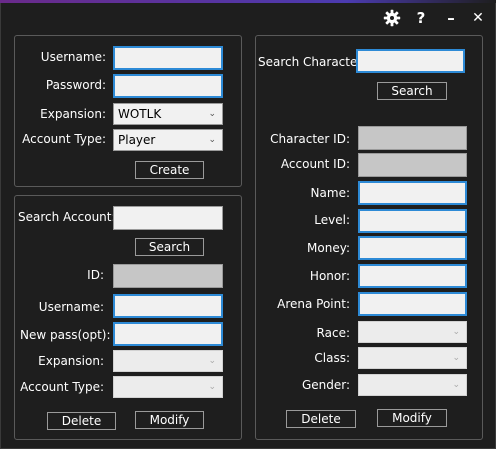 This screenshot has height=449, width=496. I want to click on search-account-button: Search, so click(169, 247).